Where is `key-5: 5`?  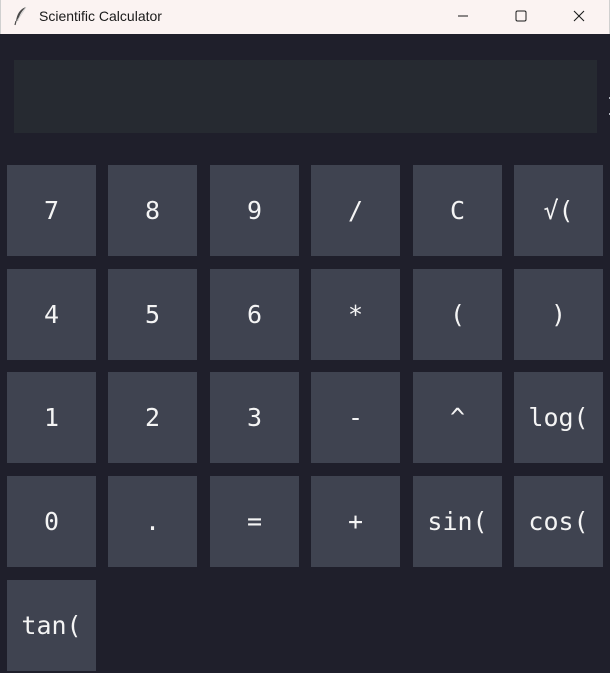 key-5: 5 is located at coordinates (152, 314).